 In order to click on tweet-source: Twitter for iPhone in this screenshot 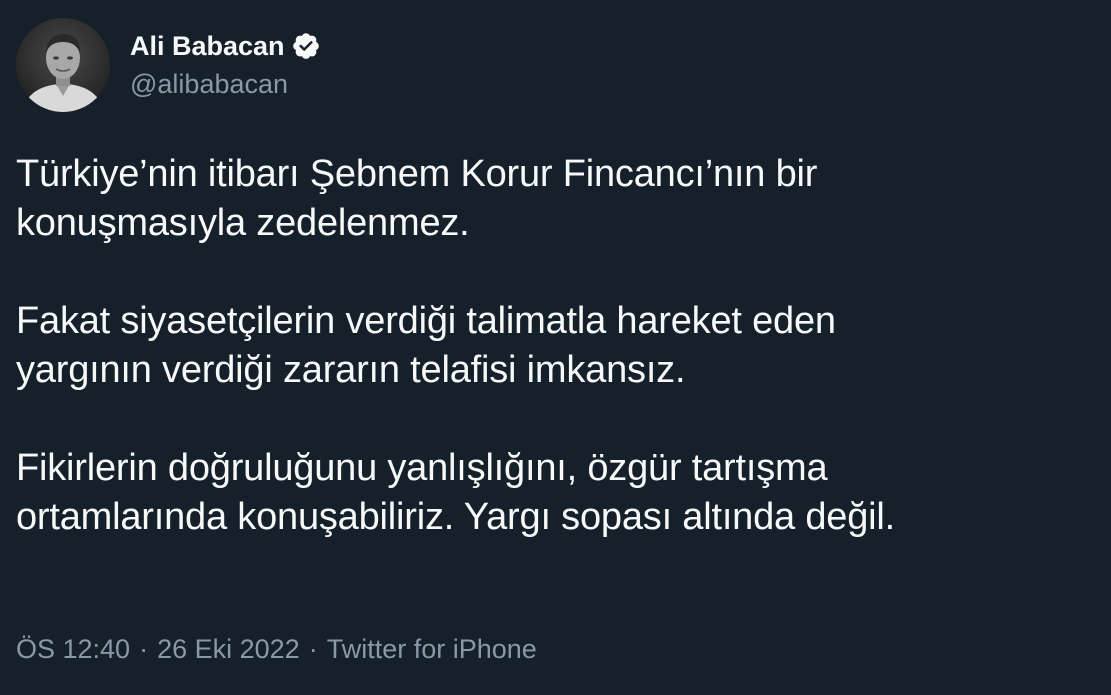, I will do `click(432, 649)`.